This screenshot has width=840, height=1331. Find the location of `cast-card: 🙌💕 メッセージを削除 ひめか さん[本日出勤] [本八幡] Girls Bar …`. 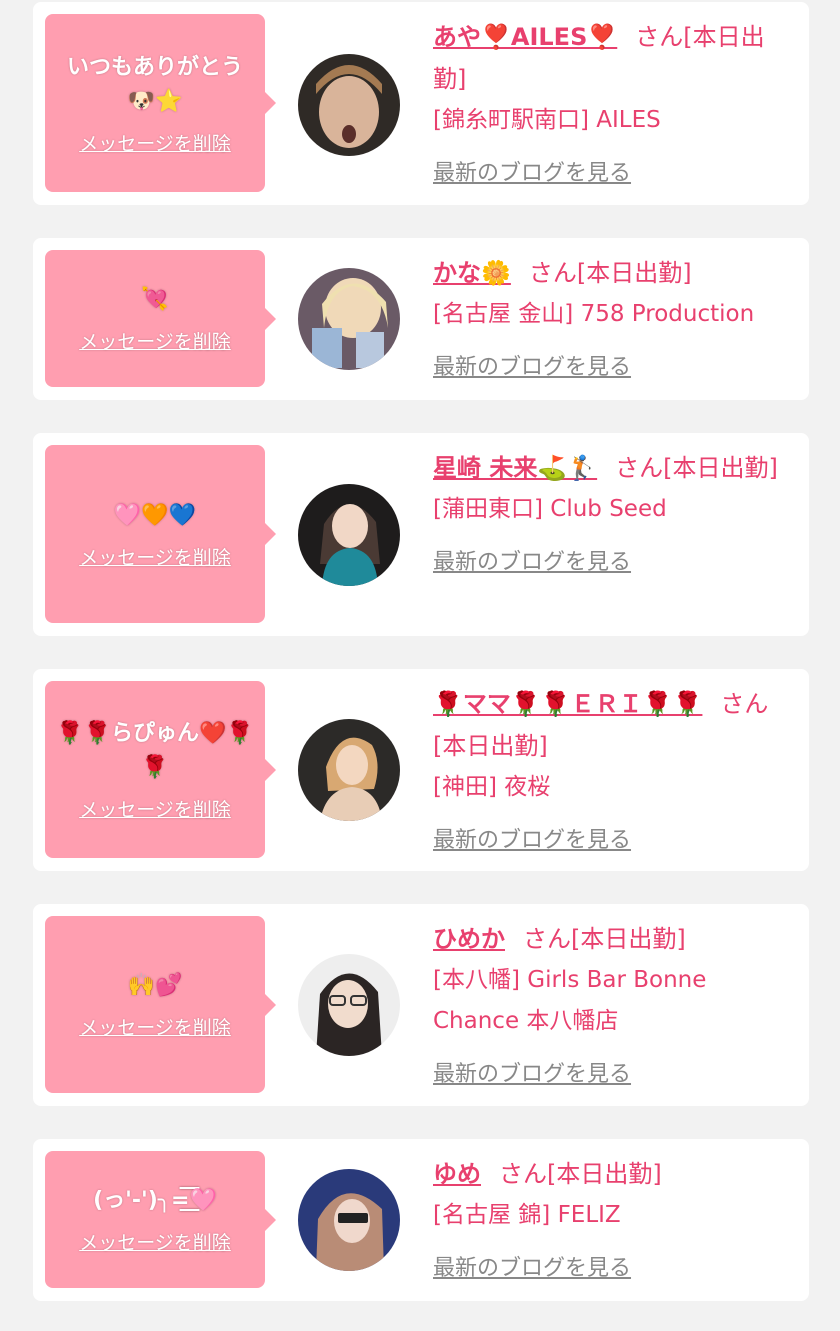

cast-card: 🙌💕 メッセージを削除 ひめか さん[本日出勤] [本八幡] Girls Bar … is located at coordinates (421, 1005).